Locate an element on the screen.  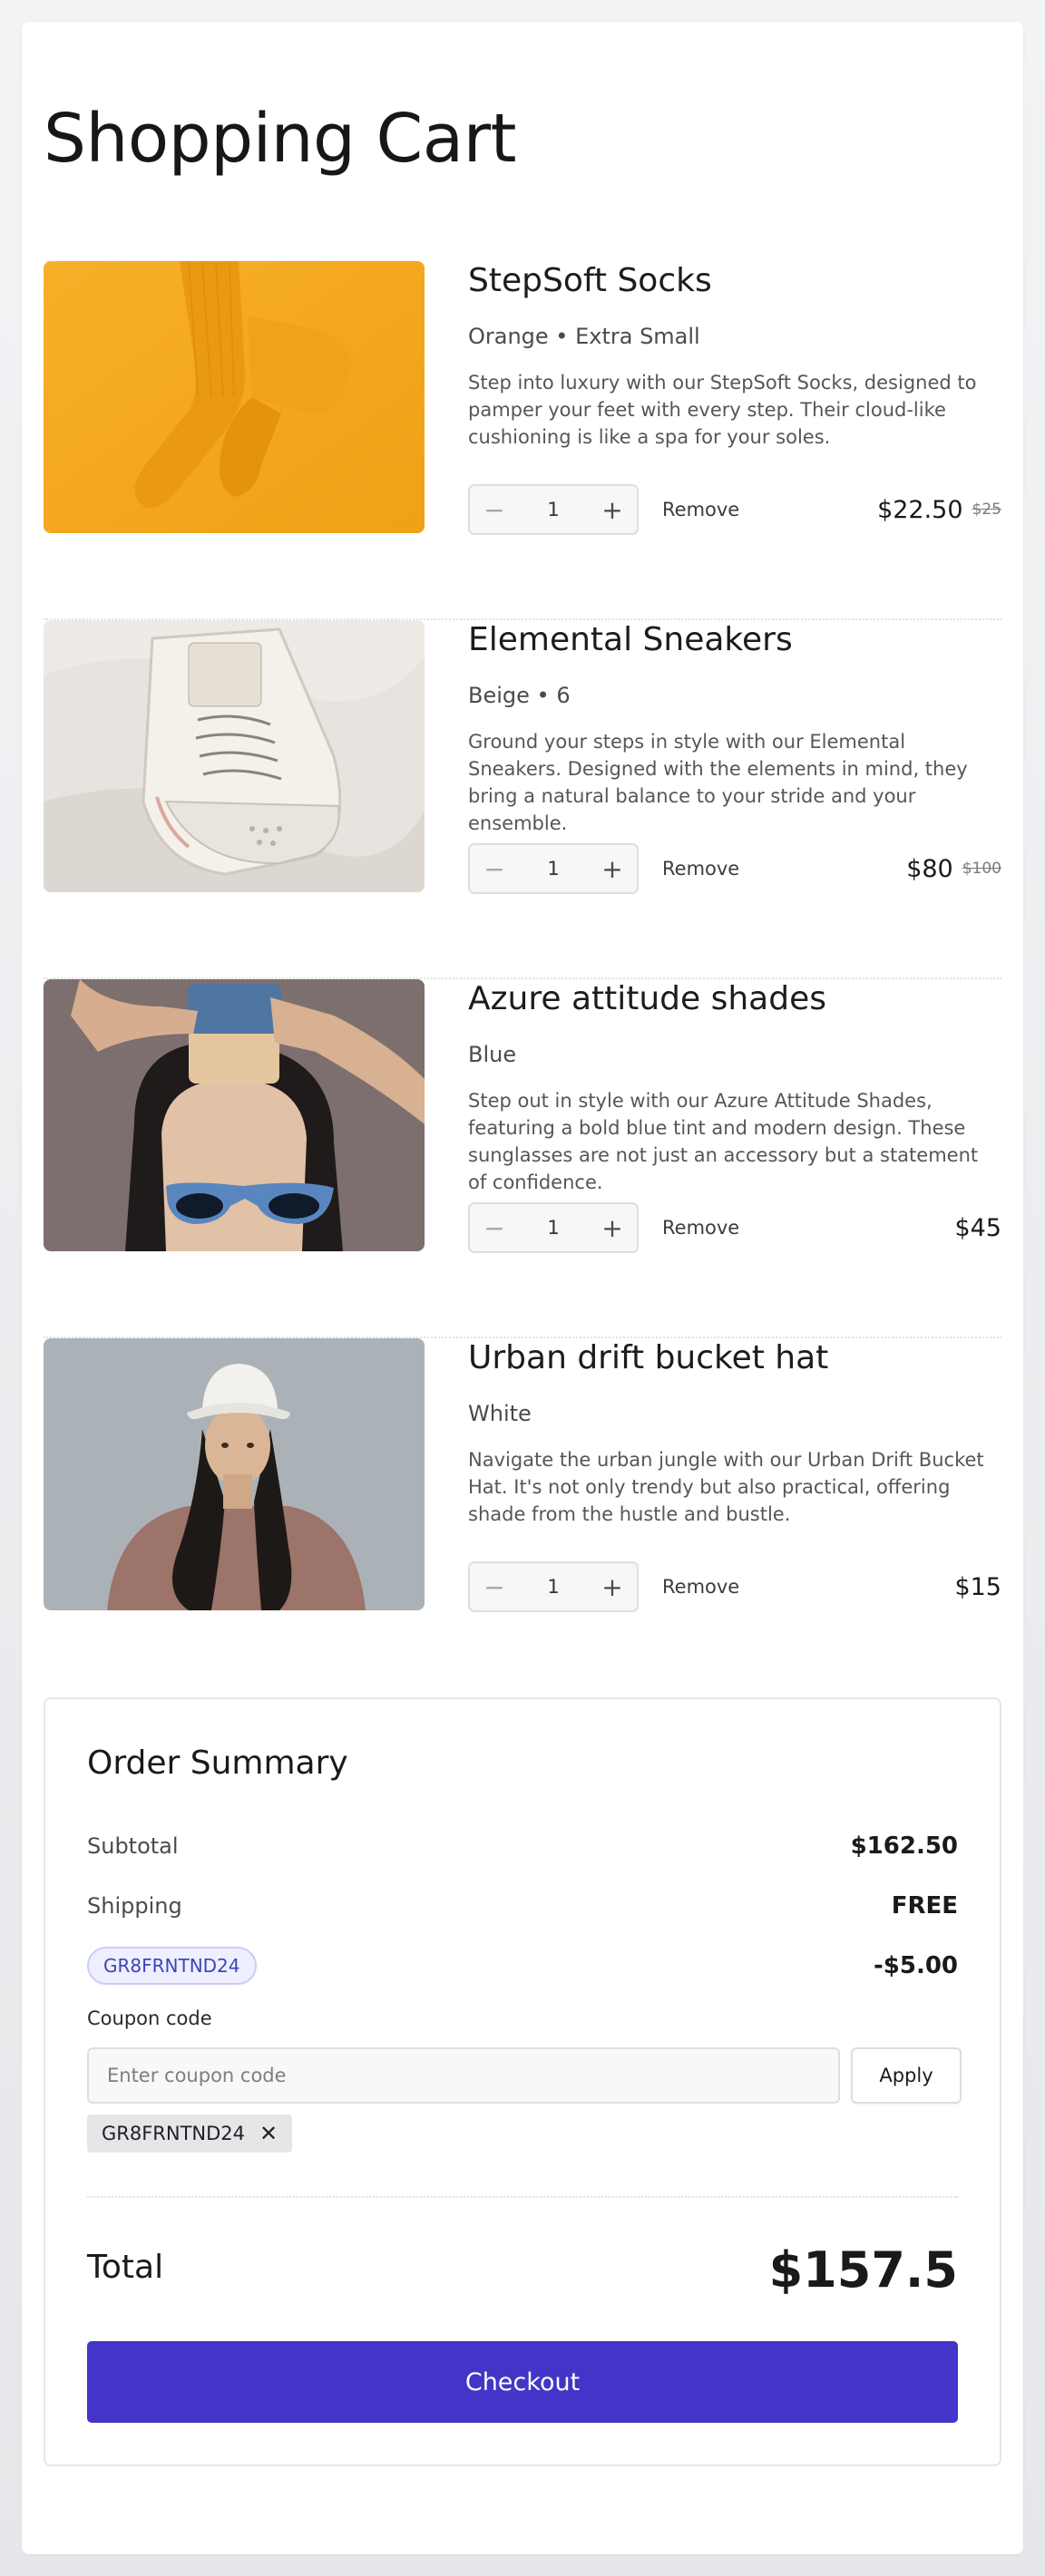
page-title: Shopping Cart is located at coordinates (280, 139).